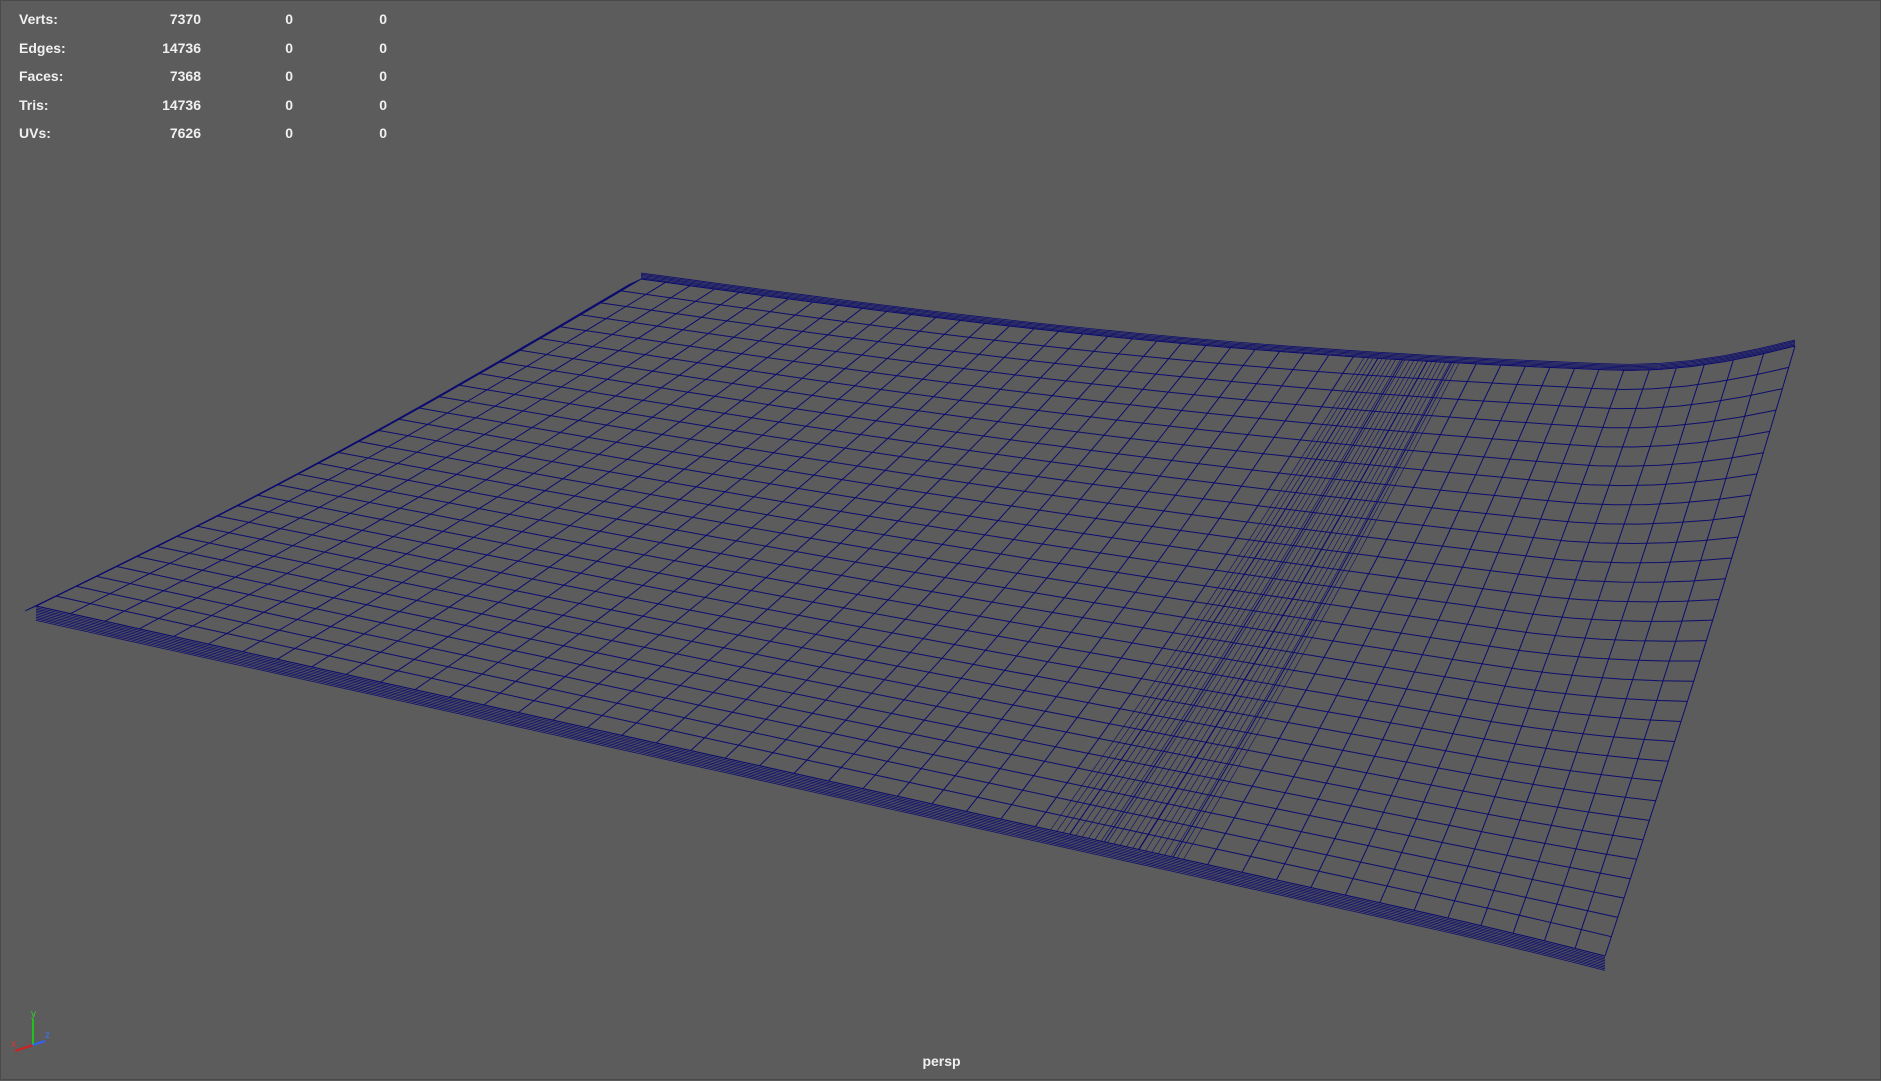 Image resolution: width=1881 pixels, height=1081 pixels. Describe the element at coordinates (13, 1044) in the screenshot. I see `axis-x-label: x` at that location.